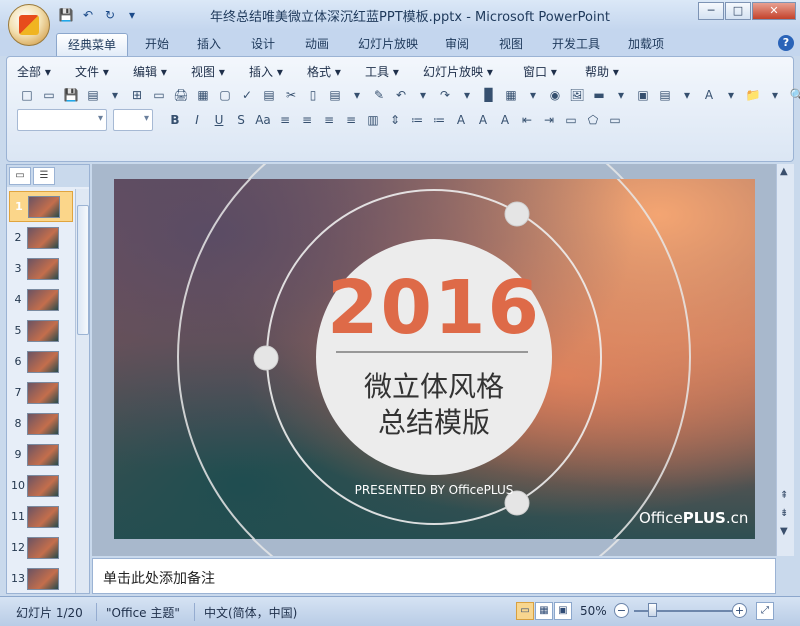 This screenshot has width=800, height=626. I want to click on zoom-slider-knob, so click(652, 610).